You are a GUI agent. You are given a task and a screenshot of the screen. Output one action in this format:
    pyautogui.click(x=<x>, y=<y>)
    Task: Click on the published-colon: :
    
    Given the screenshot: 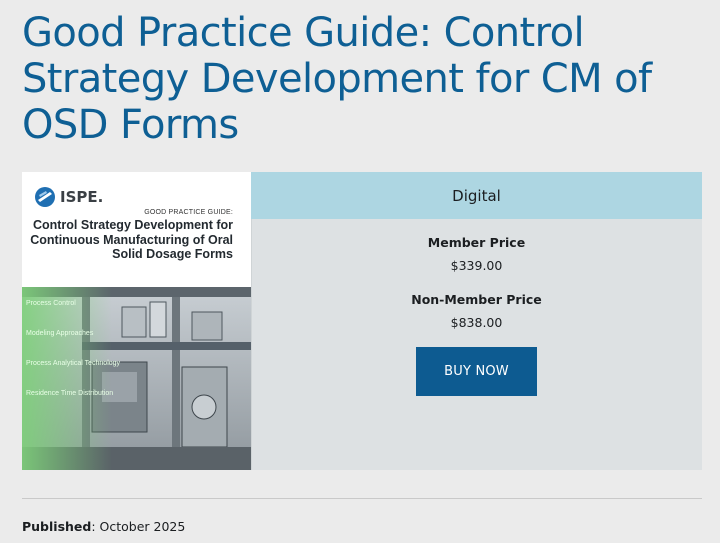 What is the action you would take?
    pyautogui.click(x=95, y=526)
    